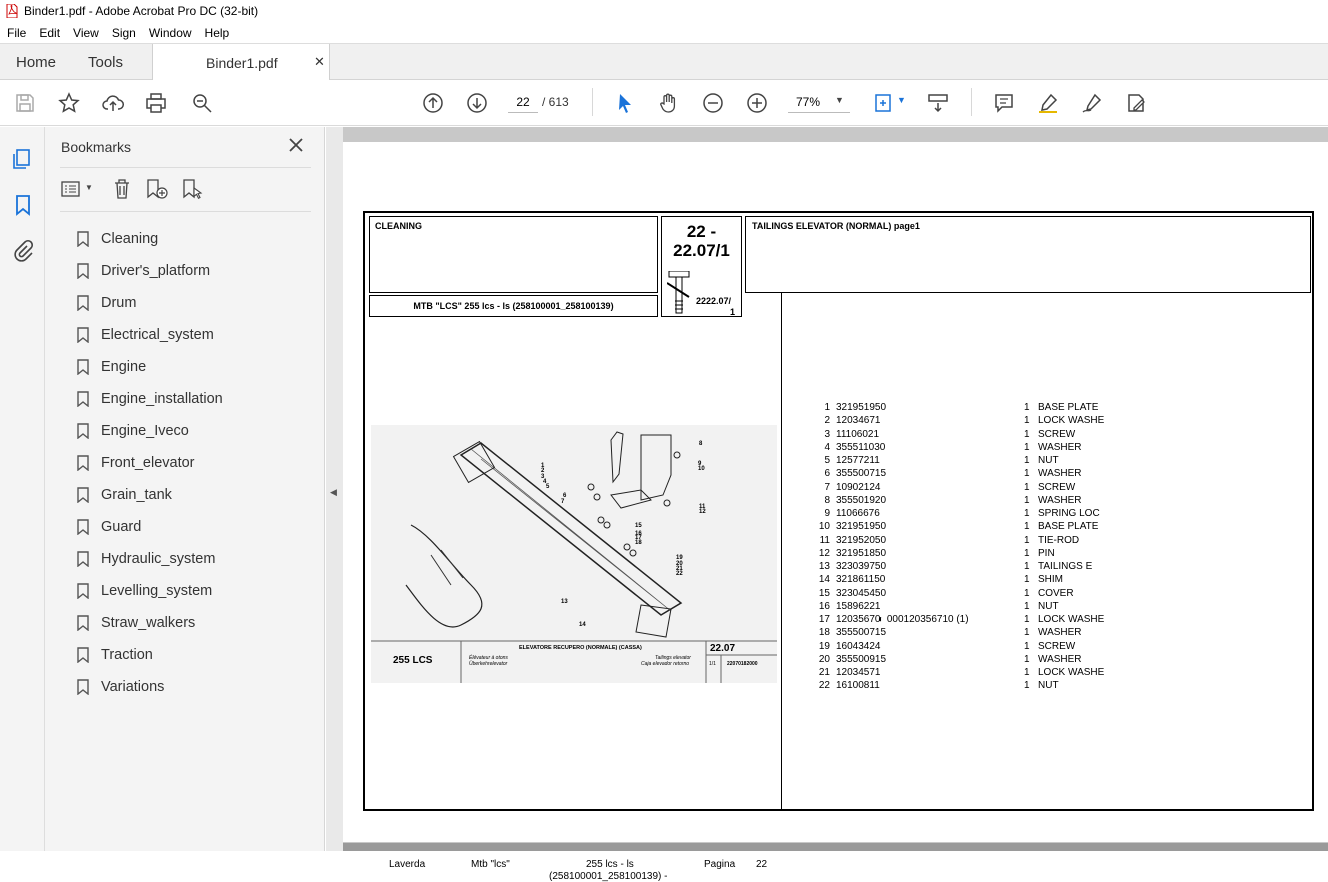  I want to click on bookmark-item: Traction, so click(197, 655).